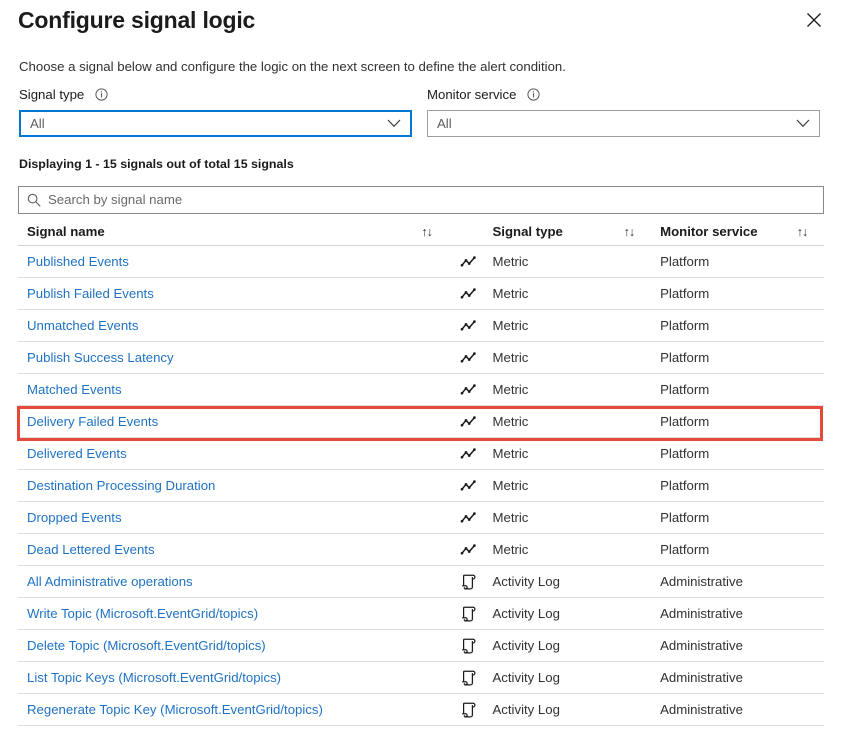 This screenshot has height=748, width=842. What do you see at coordinates (426, 232) in the screenshot?
I see `sort-arrows-icon-signal-name: ↑↓` at bounding box center [426, 232].